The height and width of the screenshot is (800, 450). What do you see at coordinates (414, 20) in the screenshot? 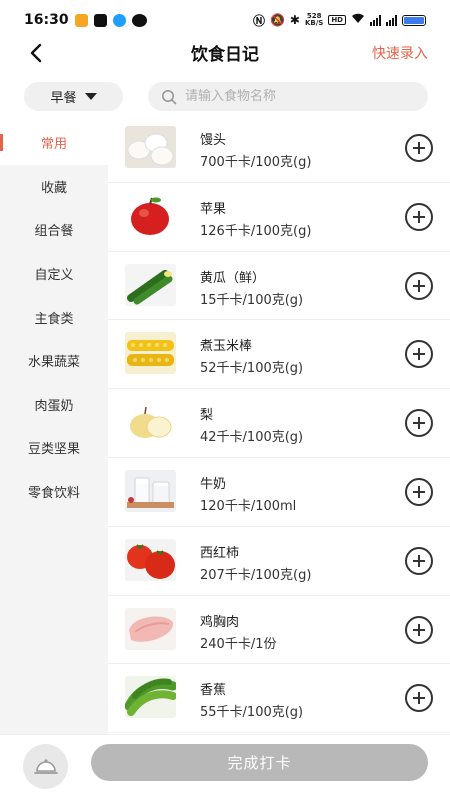
I see `battery-icon` at bounding box center [414, 20].